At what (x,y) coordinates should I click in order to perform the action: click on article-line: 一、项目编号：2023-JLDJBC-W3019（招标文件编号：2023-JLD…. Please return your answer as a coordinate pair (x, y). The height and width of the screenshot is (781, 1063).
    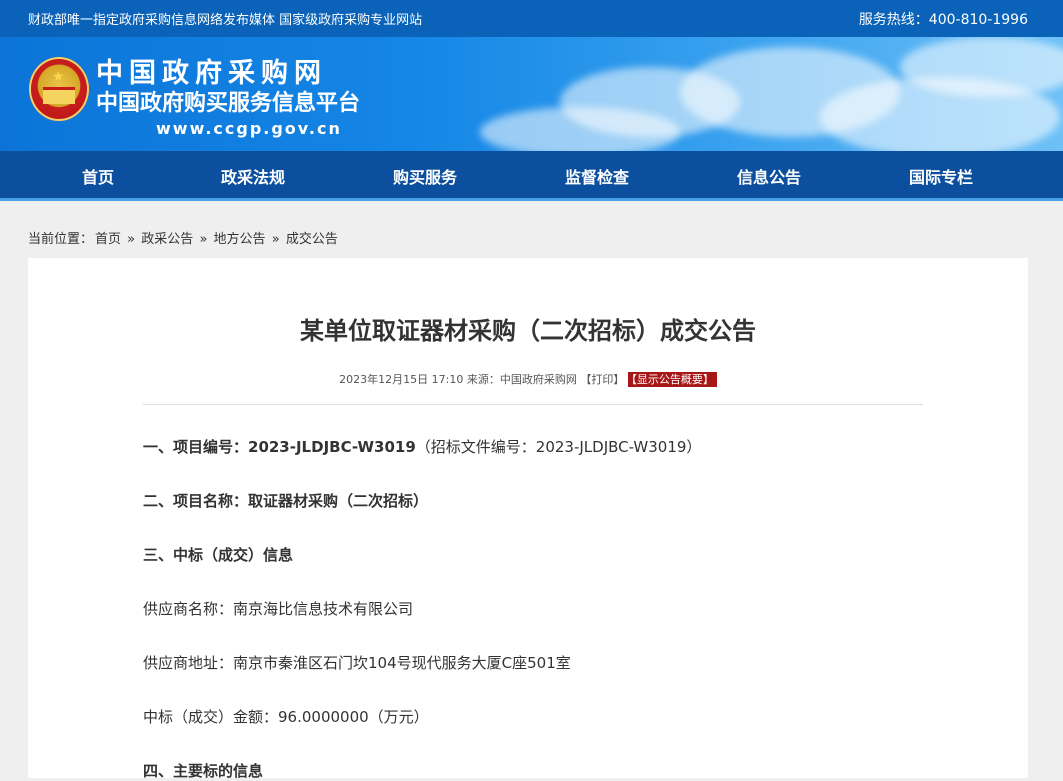
    Looking at the image, I should click on (422, 447).